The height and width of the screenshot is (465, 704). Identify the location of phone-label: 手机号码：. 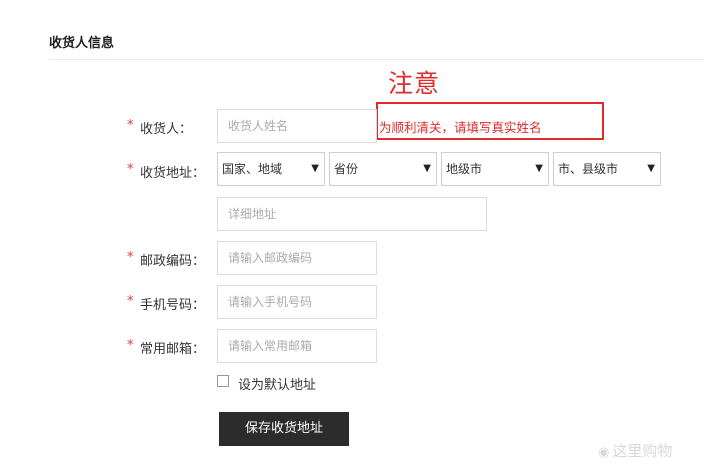
(173, 305).